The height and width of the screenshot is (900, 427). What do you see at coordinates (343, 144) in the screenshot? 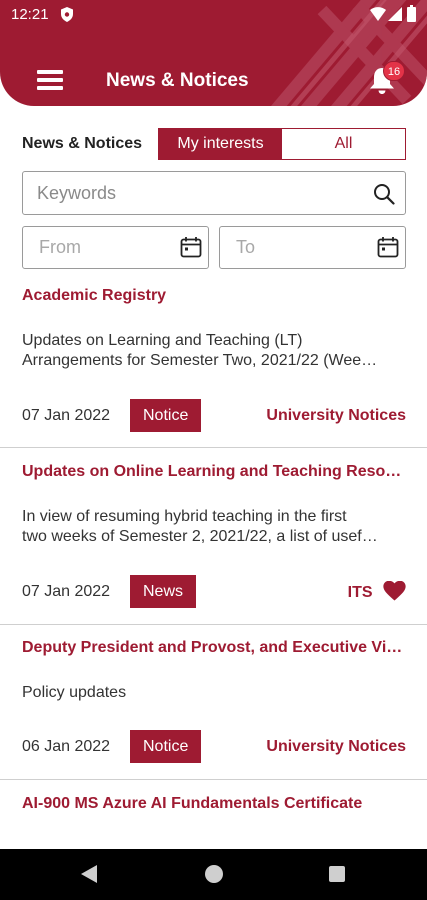
I see `segment-all: All` at bounding box center [343, 144].